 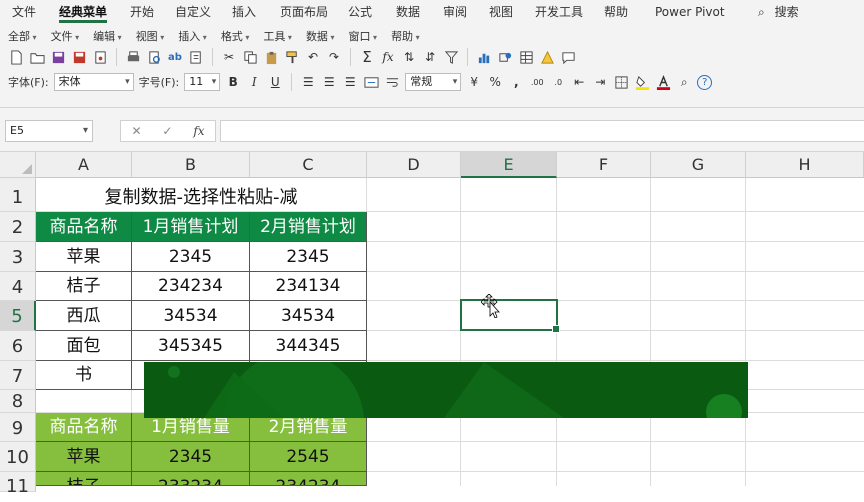 I want to click on autosum-icon: Σ, so click(x=367, y=57).